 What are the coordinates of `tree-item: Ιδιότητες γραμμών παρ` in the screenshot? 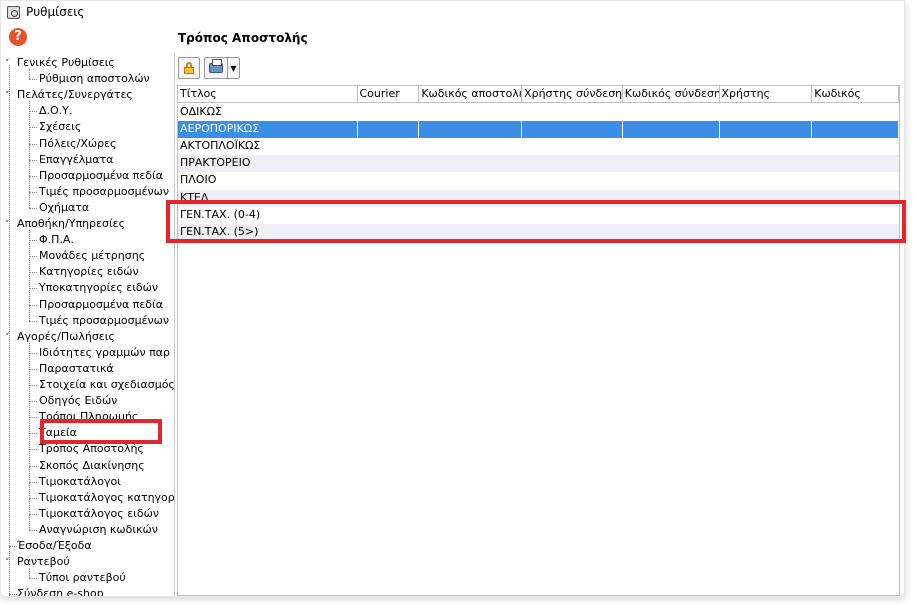 It's located at (104, 353).